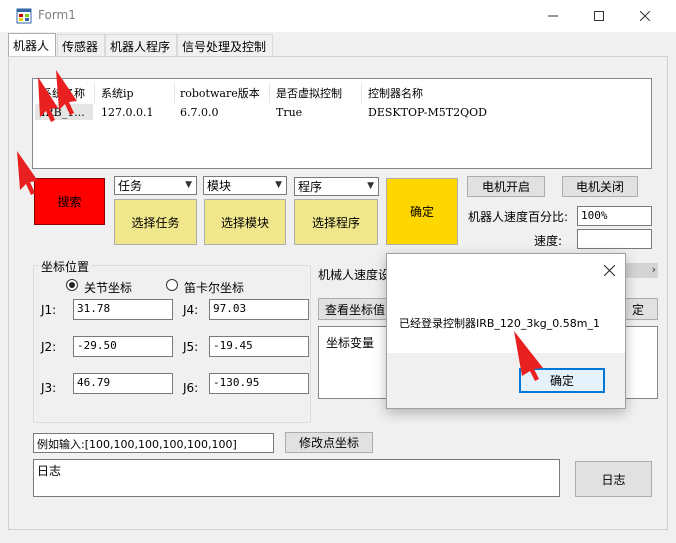 The image size is (676, 543). I want to click on table-cell: 127.0.0.1, so click(127, 112).